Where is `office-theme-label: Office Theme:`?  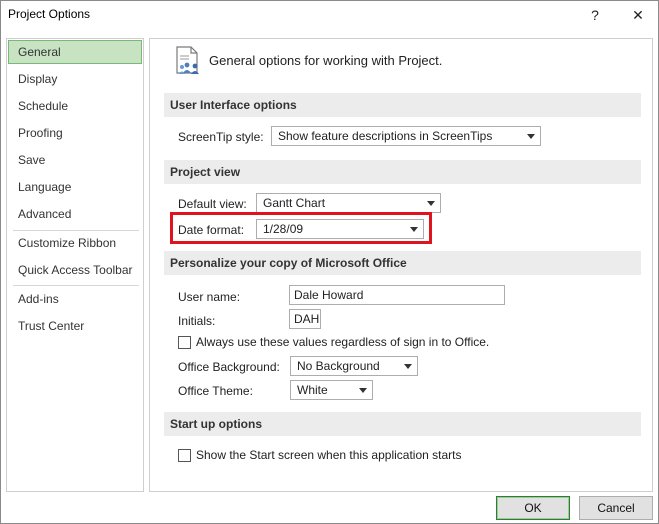
office-theme-label: Office Theme: is located at coordinates (215, 391).